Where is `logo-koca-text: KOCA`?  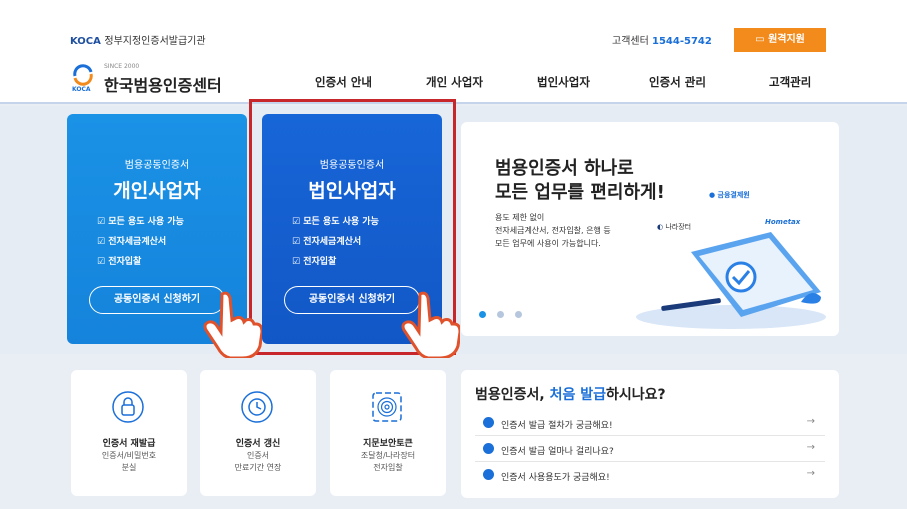 logo-koca-text: KOCA is located at coordinates (81, 89).